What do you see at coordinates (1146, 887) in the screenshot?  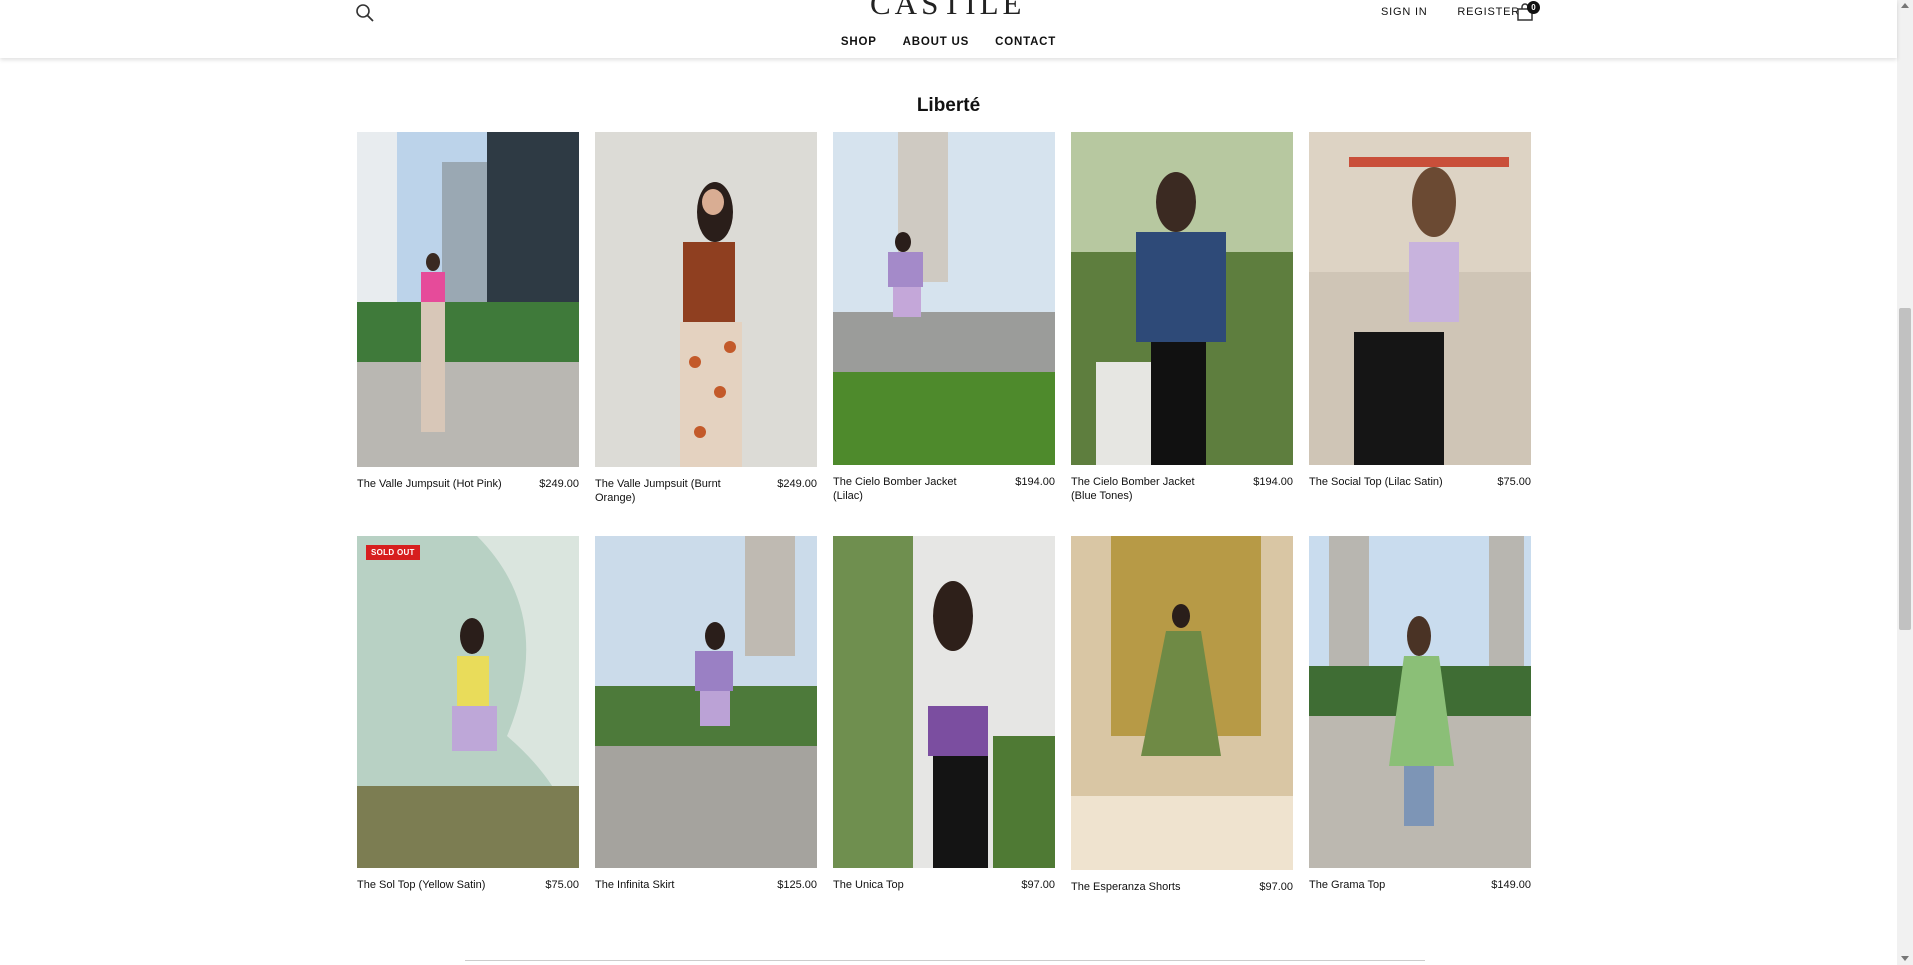 I see `product-name: The Esperanza Shorts` at bounding box center [1146, 887].